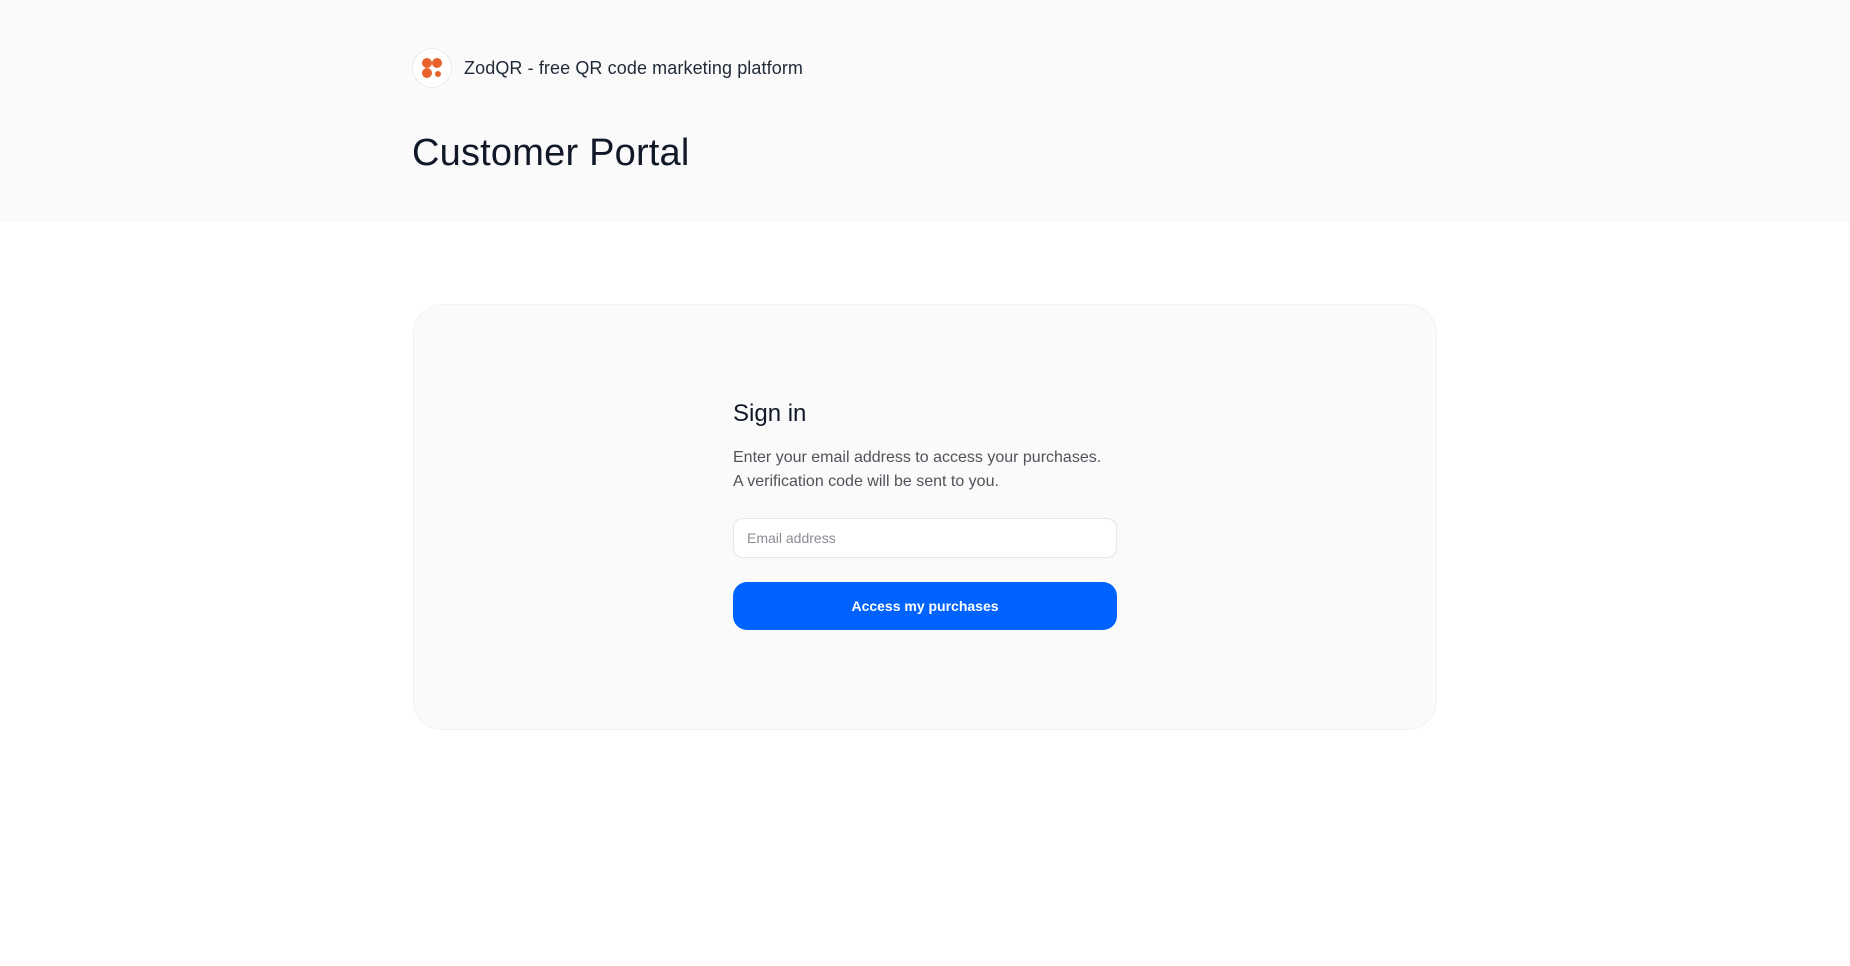  I want to click on brand: ZodQR - free QR code marketing platform, so click(607, 68).